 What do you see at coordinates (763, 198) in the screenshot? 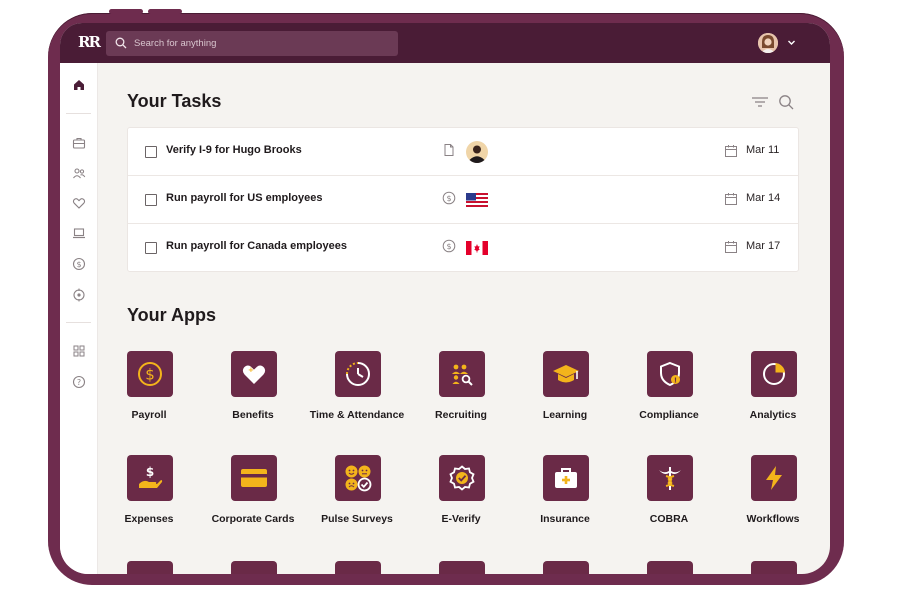
I see `task-due-date: Mar 14` at bounding box center [763, 198].